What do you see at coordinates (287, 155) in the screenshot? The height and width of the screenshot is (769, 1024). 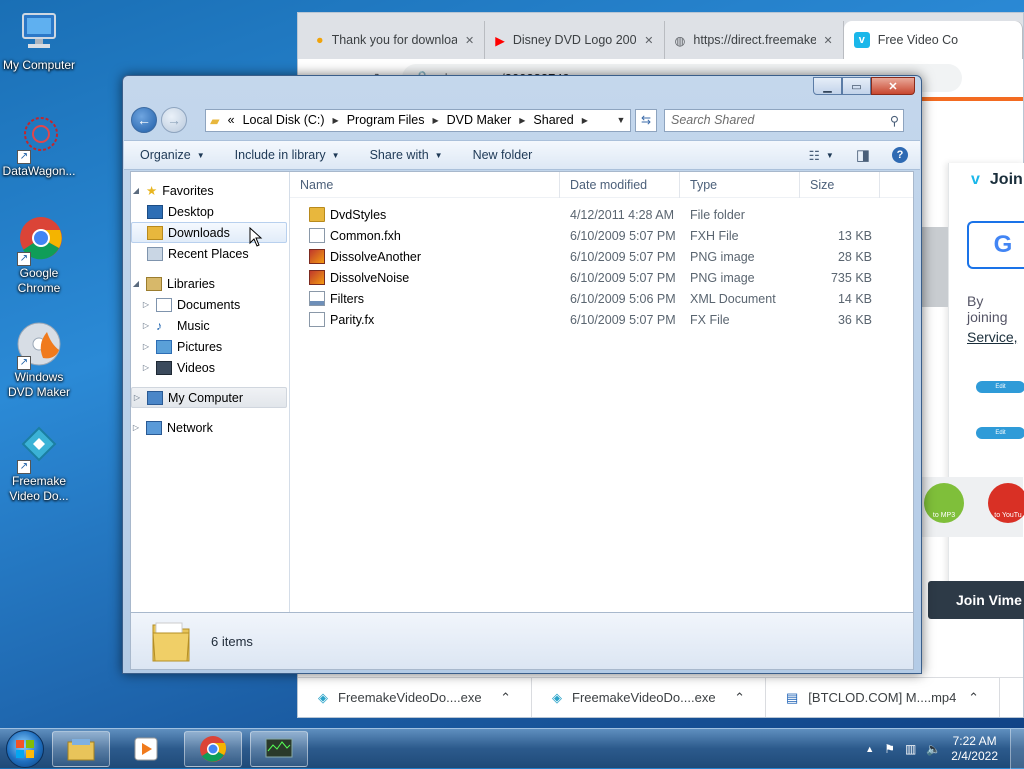 I see `include-in-library-button: Include in library ▼` at bounding box center [287, 155].